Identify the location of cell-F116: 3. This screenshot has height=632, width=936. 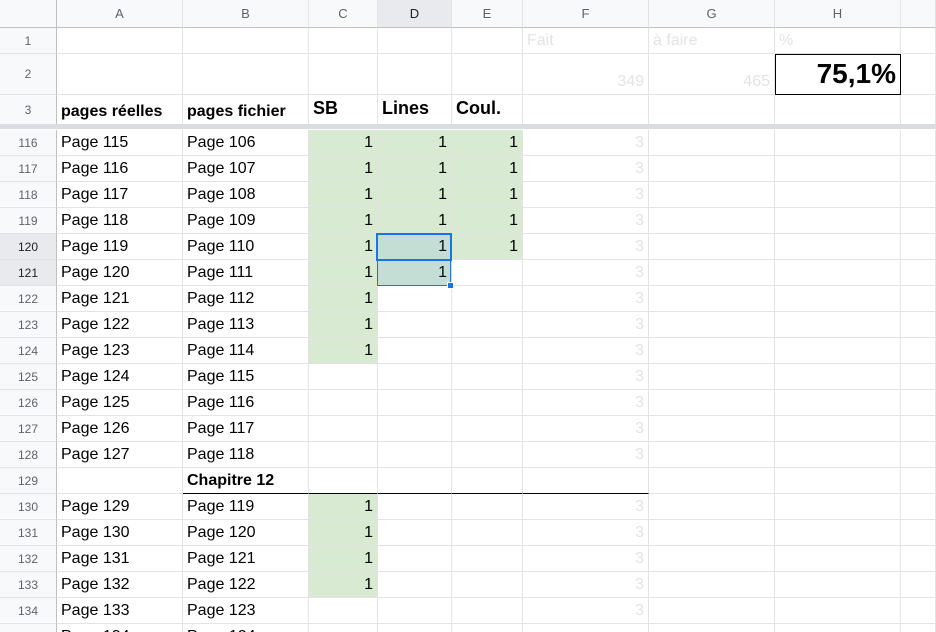
(586, 143).